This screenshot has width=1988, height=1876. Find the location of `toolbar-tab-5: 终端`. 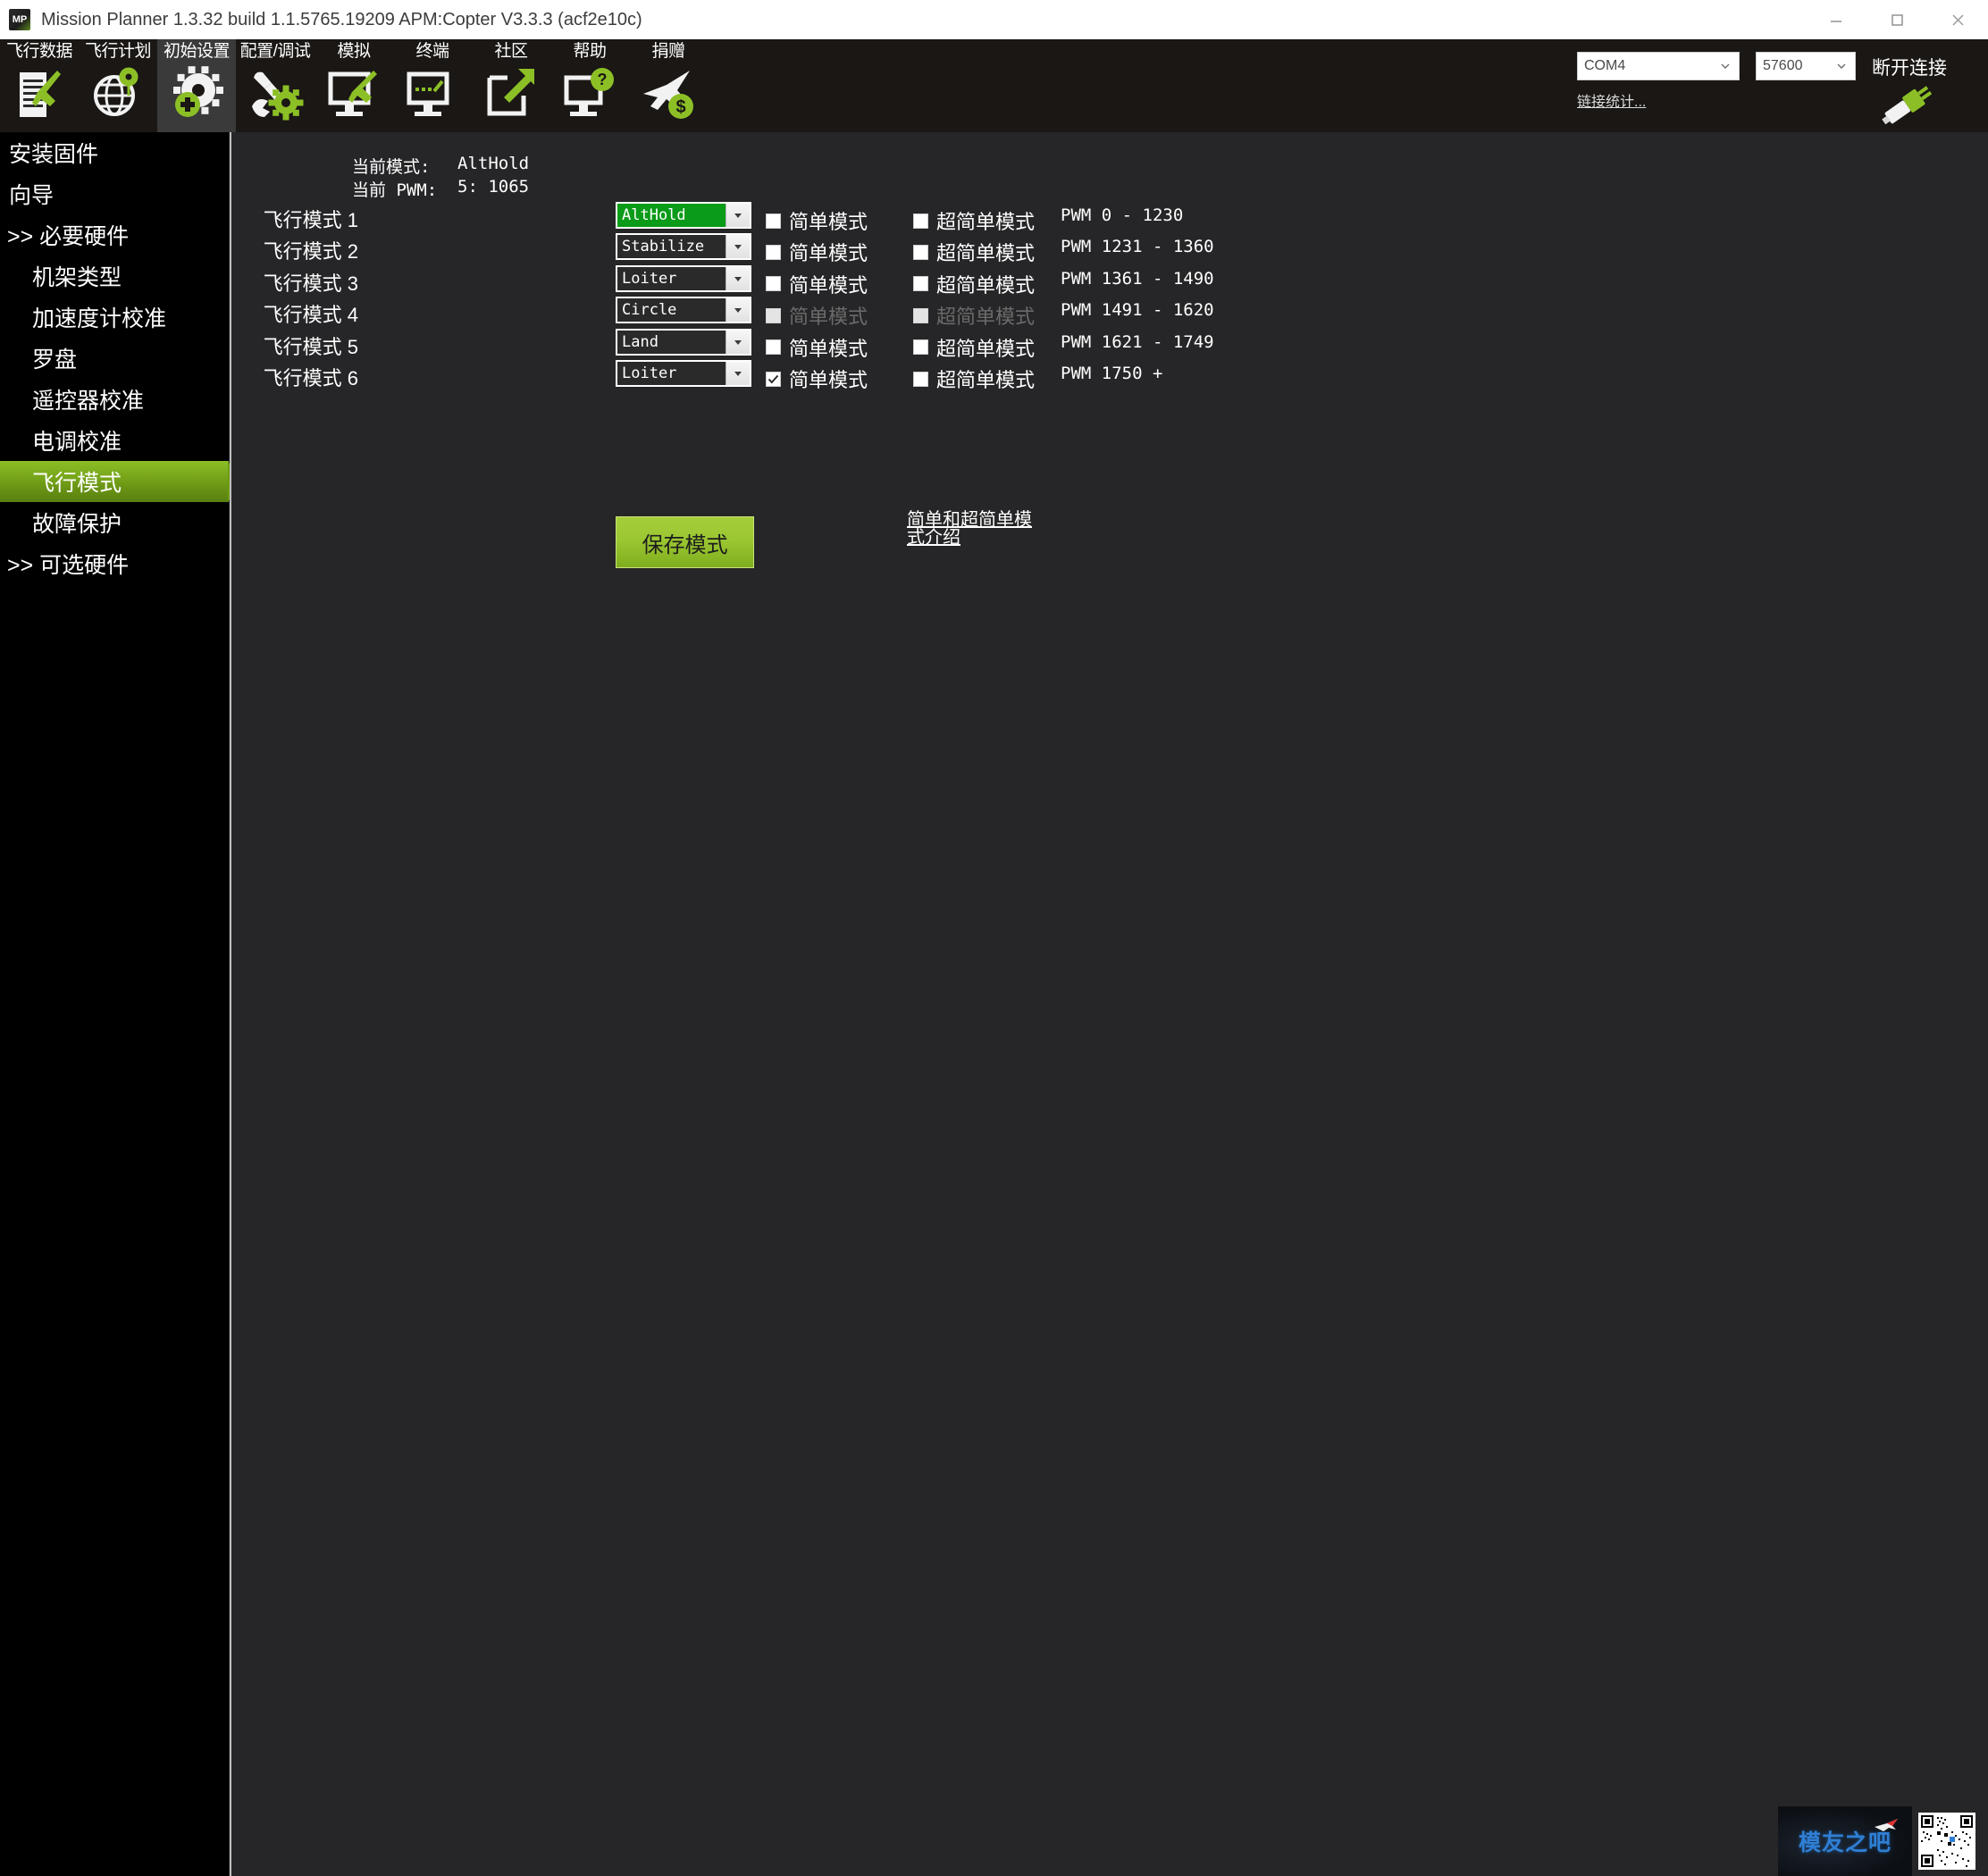

toolbar-tab-5: 终端 is located at coordinates (432, 85).